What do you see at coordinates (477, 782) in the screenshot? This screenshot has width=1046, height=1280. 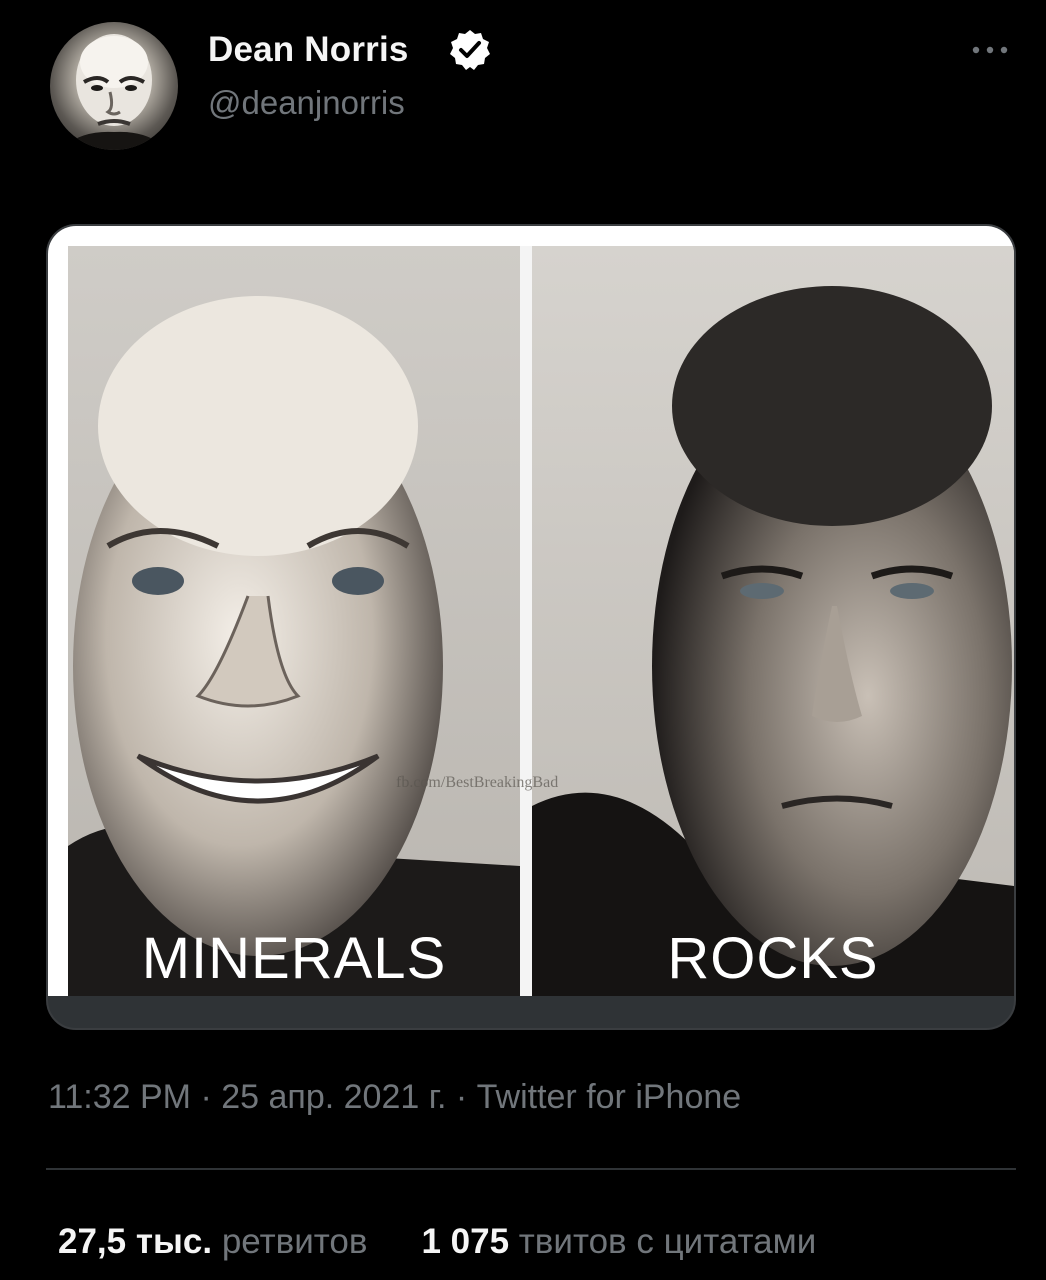 I see `image-watermark: fb.com/BestBreakingBad` at bounding box center [477, 782].